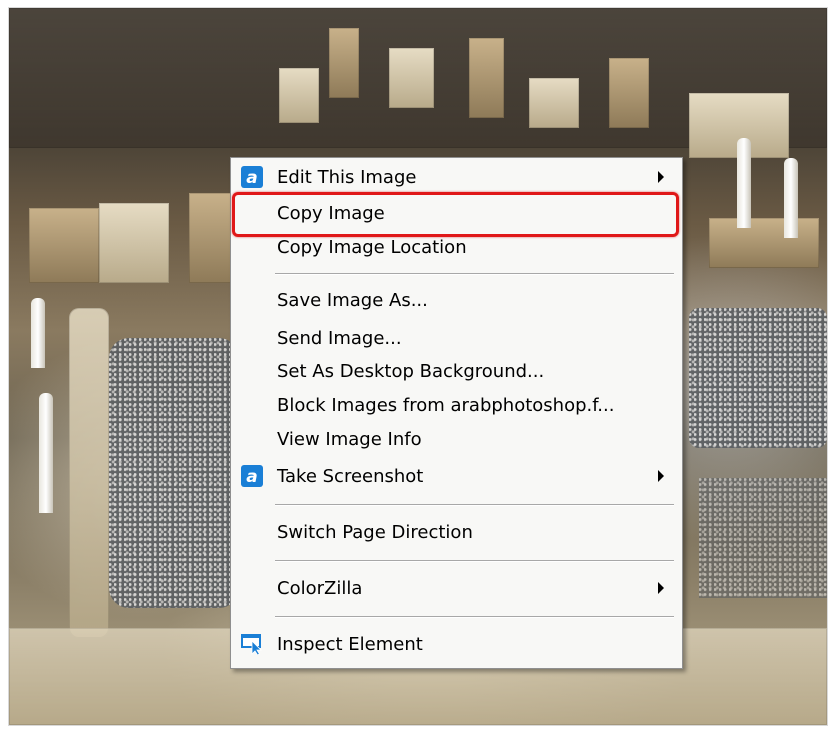  I want to click on menu-item-inspect-element: Inspect Element, so click(456, 644).